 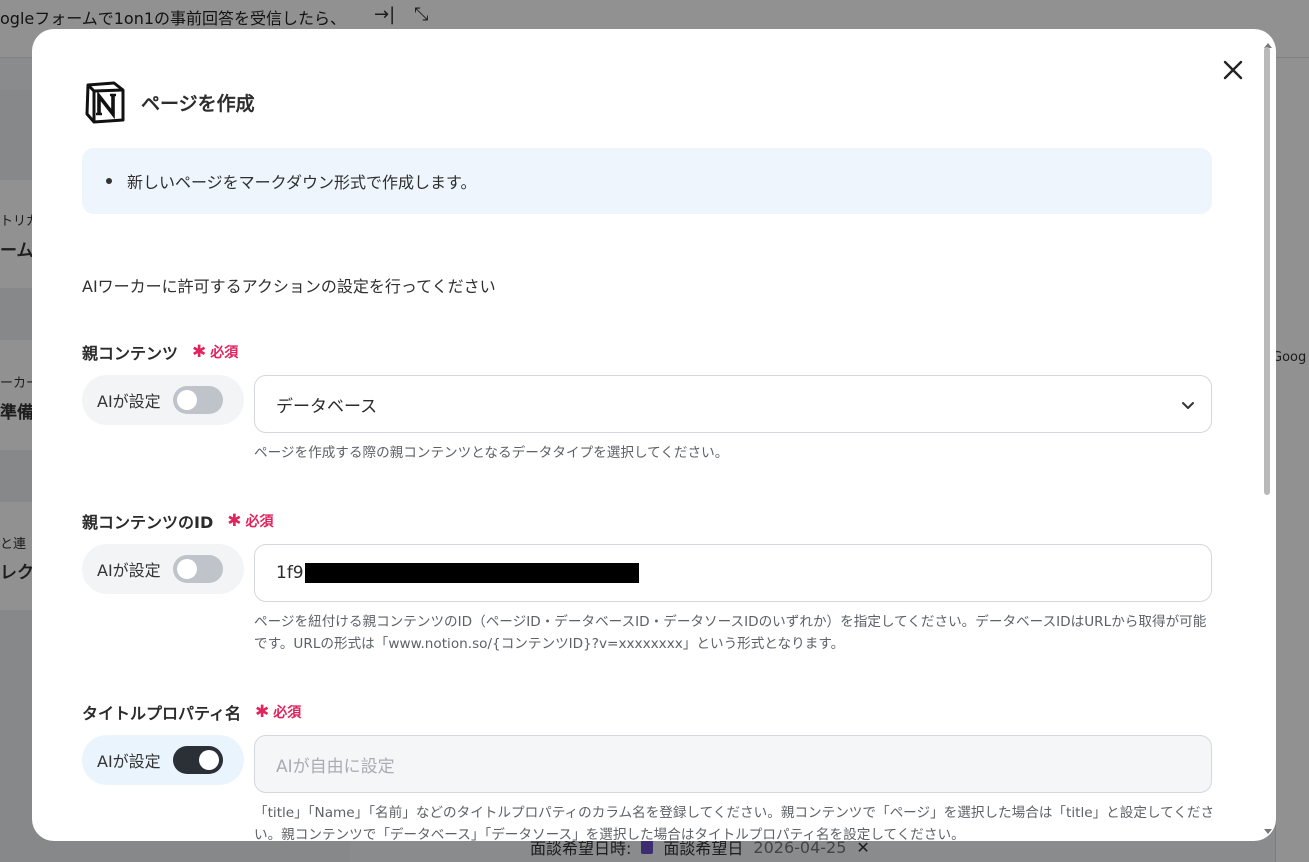 I want to click on scrollbar-thumb, so click(x=1267, y=271).